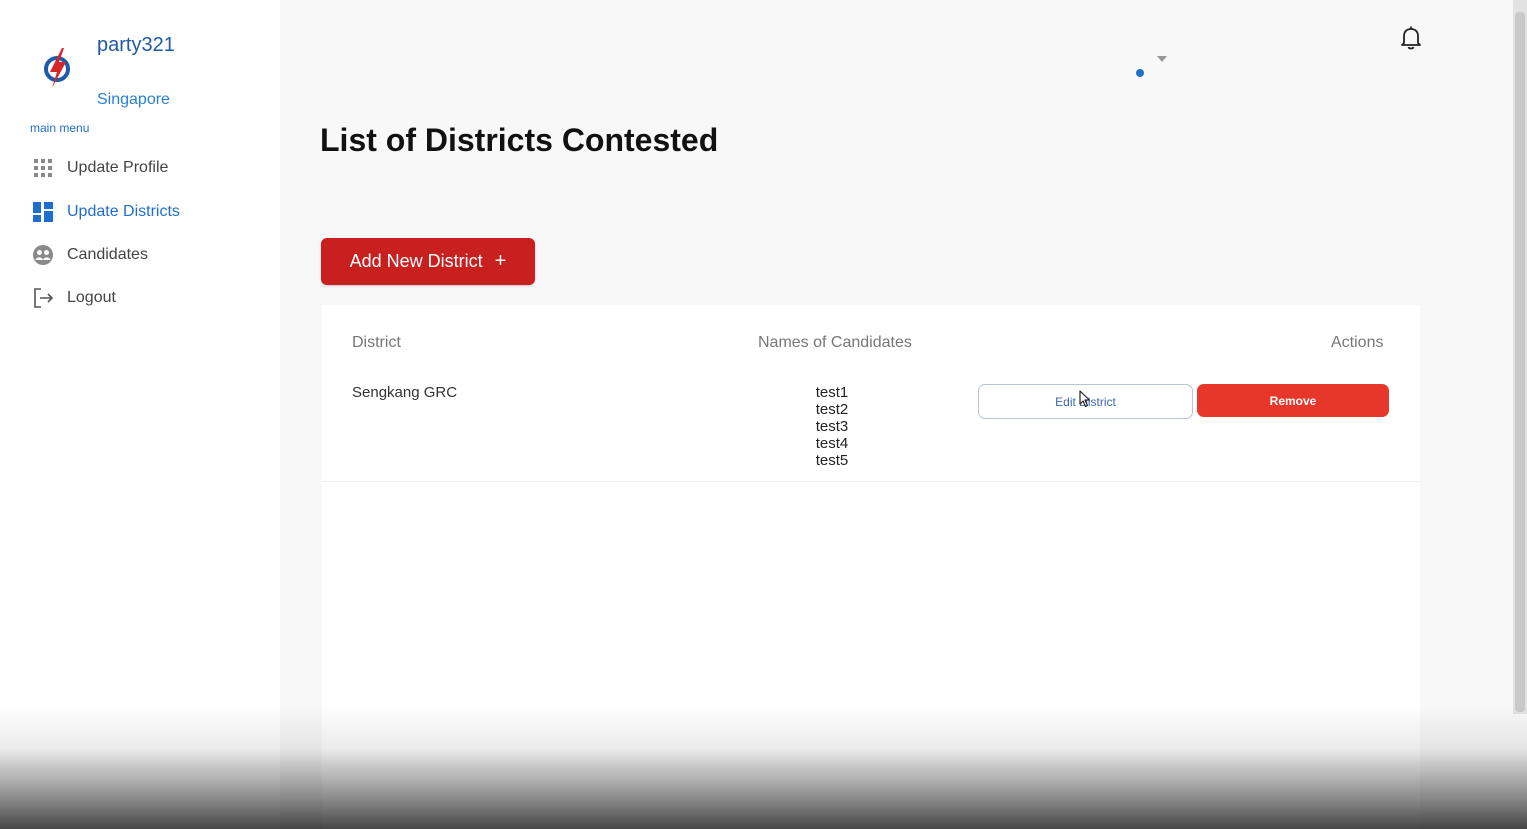 The height and width of the screenshot is (829, 1527). What do you see at coordinates (1085, 401) in the screenshot?
I see `edit-district-button: Edit District` at bounding box center [1085, 401].